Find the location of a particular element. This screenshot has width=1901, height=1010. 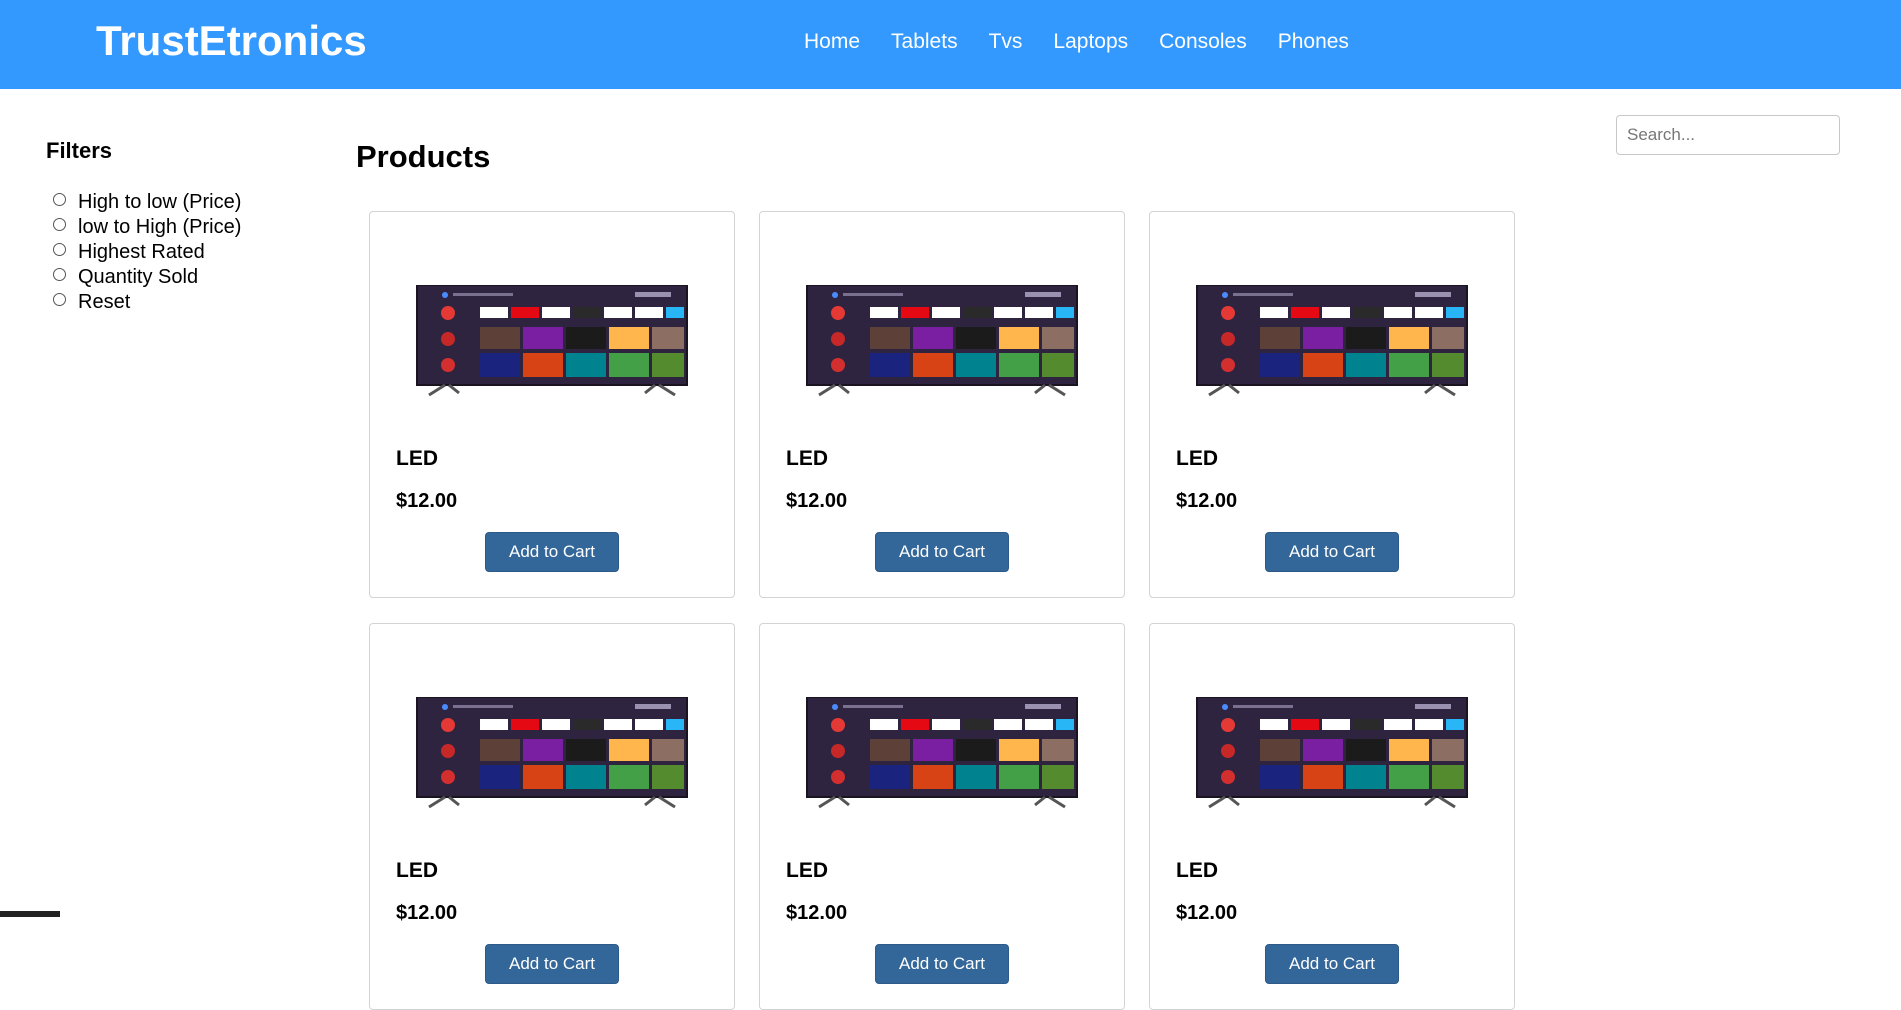

filter-reset: Reset is located at coordinates (143, 302).